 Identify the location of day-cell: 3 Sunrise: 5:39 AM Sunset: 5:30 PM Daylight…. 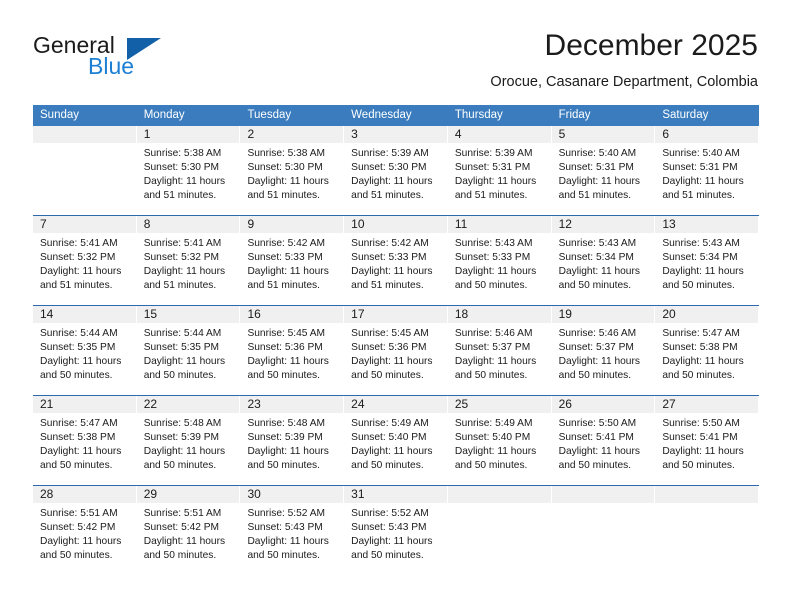
(396, 170).